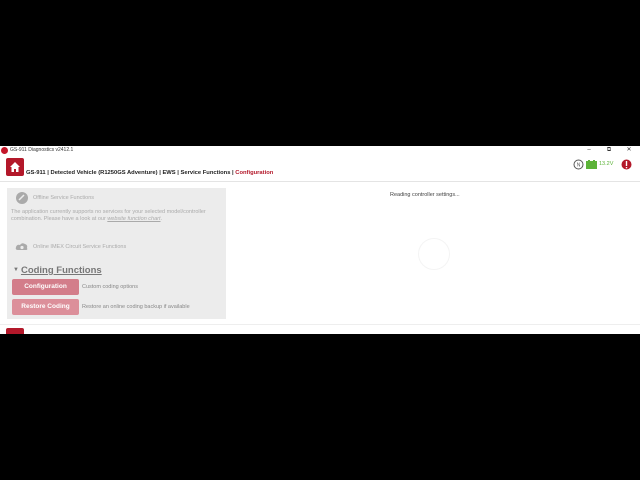 This screenshot has height=480, width=640. I want to click on configuration-description: Custom coding options, so click(110, 287).